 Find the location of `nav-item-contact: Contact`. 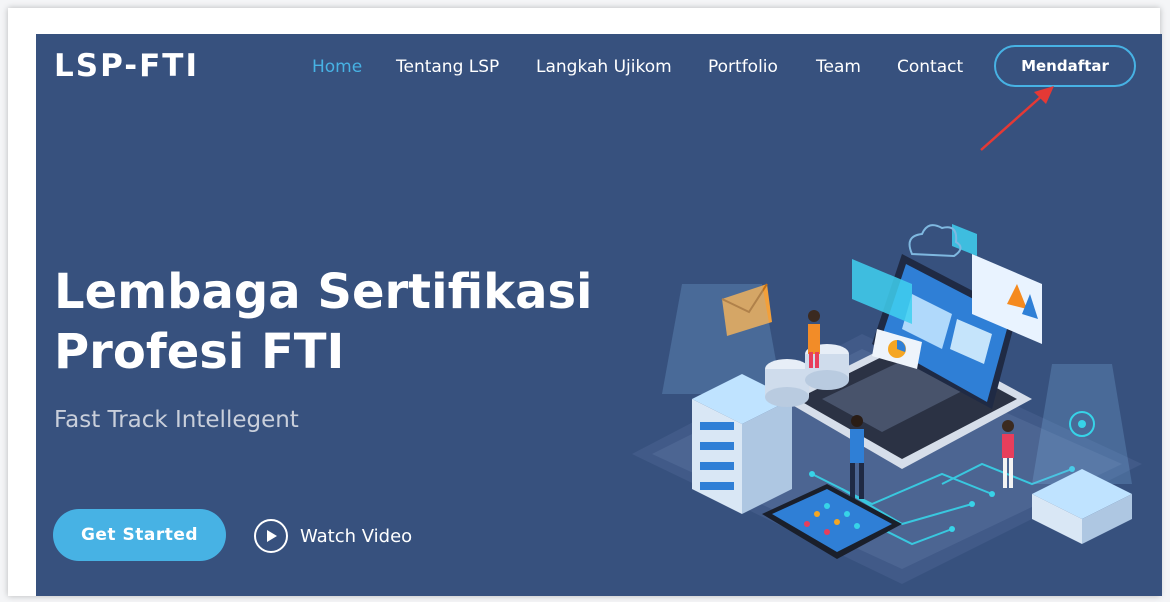

nav-item-contact: Contact is located at coordinates (930, 67).